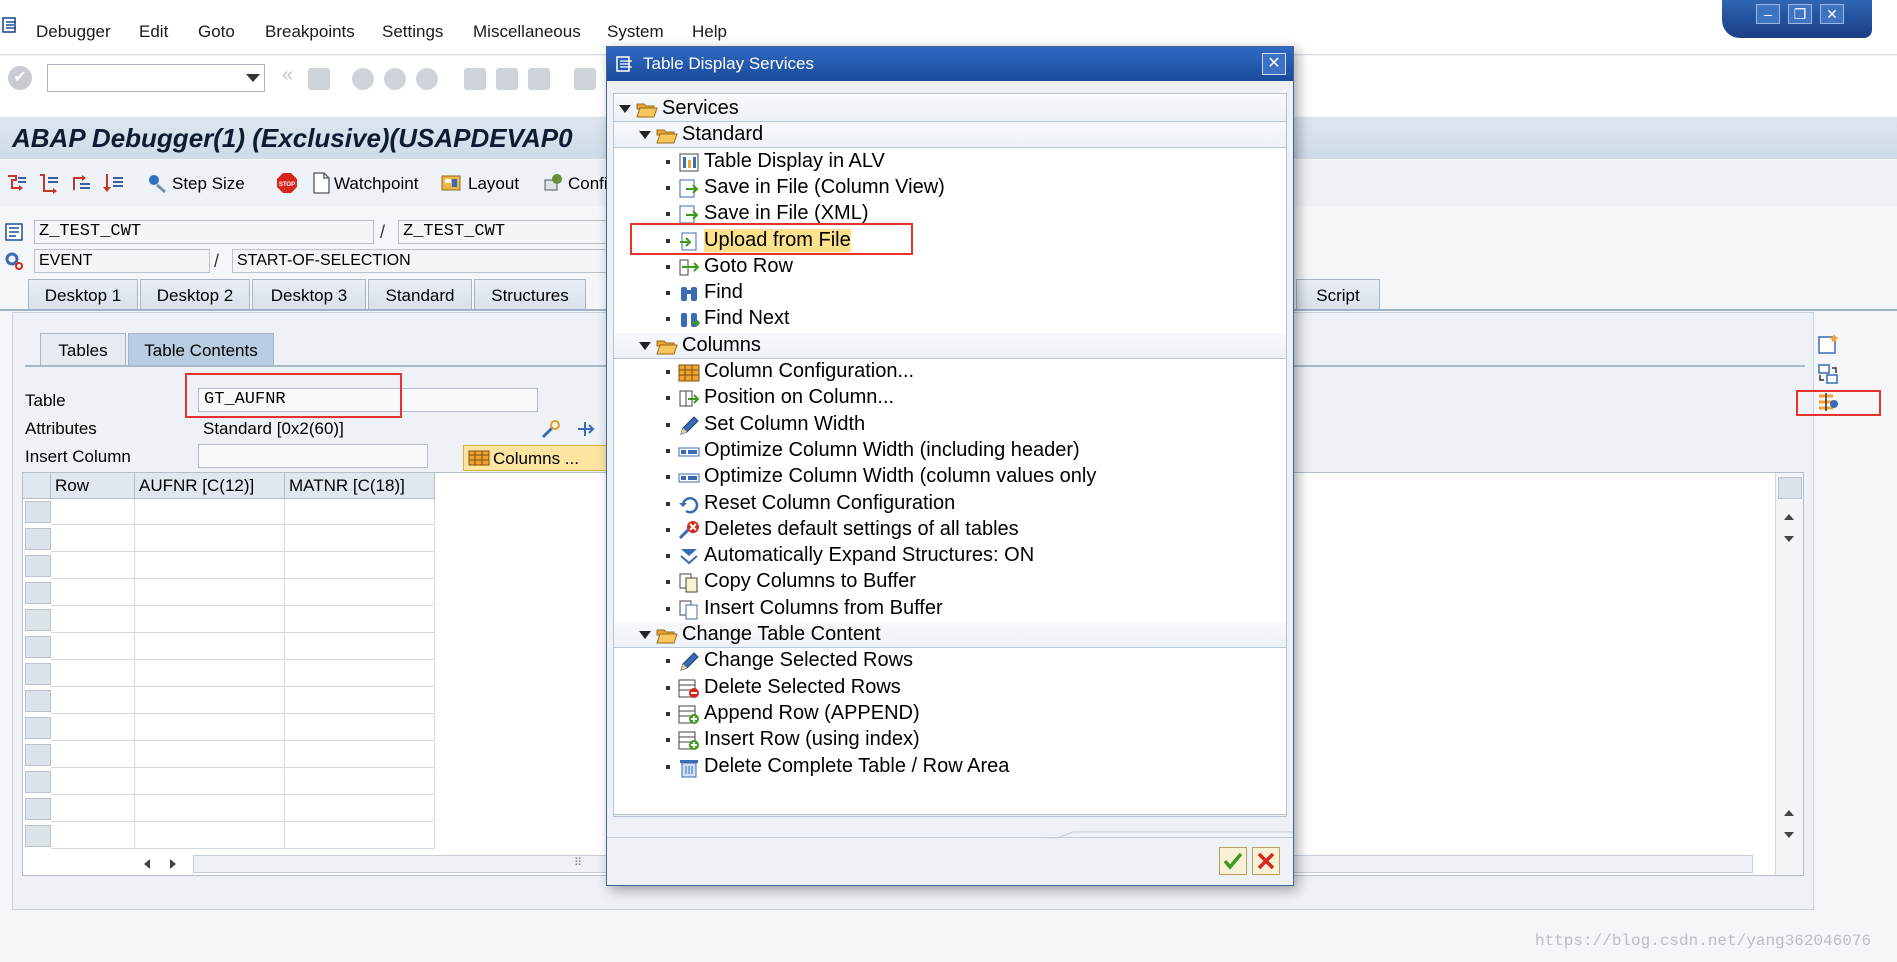 The width and height of the screenshot is (1897, 962). I want to click on menu-settings: Settings, so click(412, 32).